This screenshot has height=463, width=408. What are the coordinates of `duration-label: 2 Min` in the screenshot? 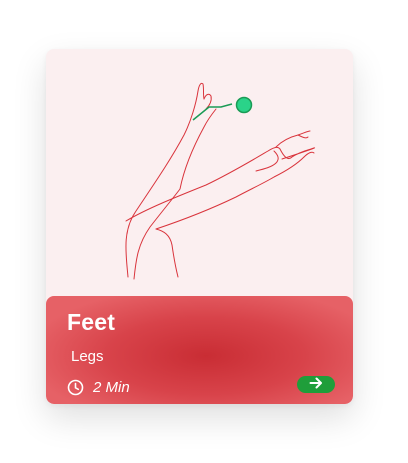 It's located at (111, 387).